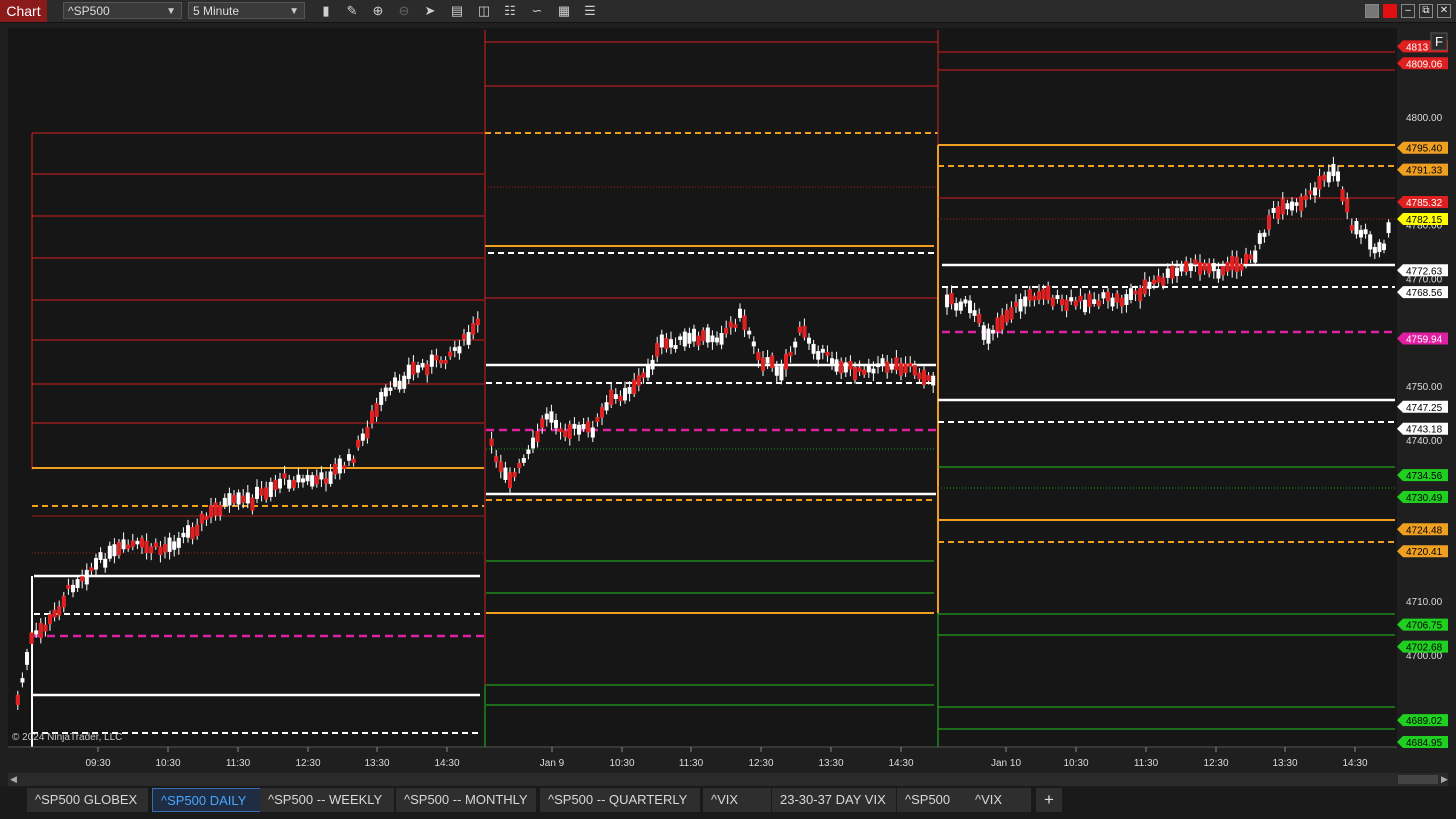  I want to click on tab-vix: ^VIX, so click(737, 800).